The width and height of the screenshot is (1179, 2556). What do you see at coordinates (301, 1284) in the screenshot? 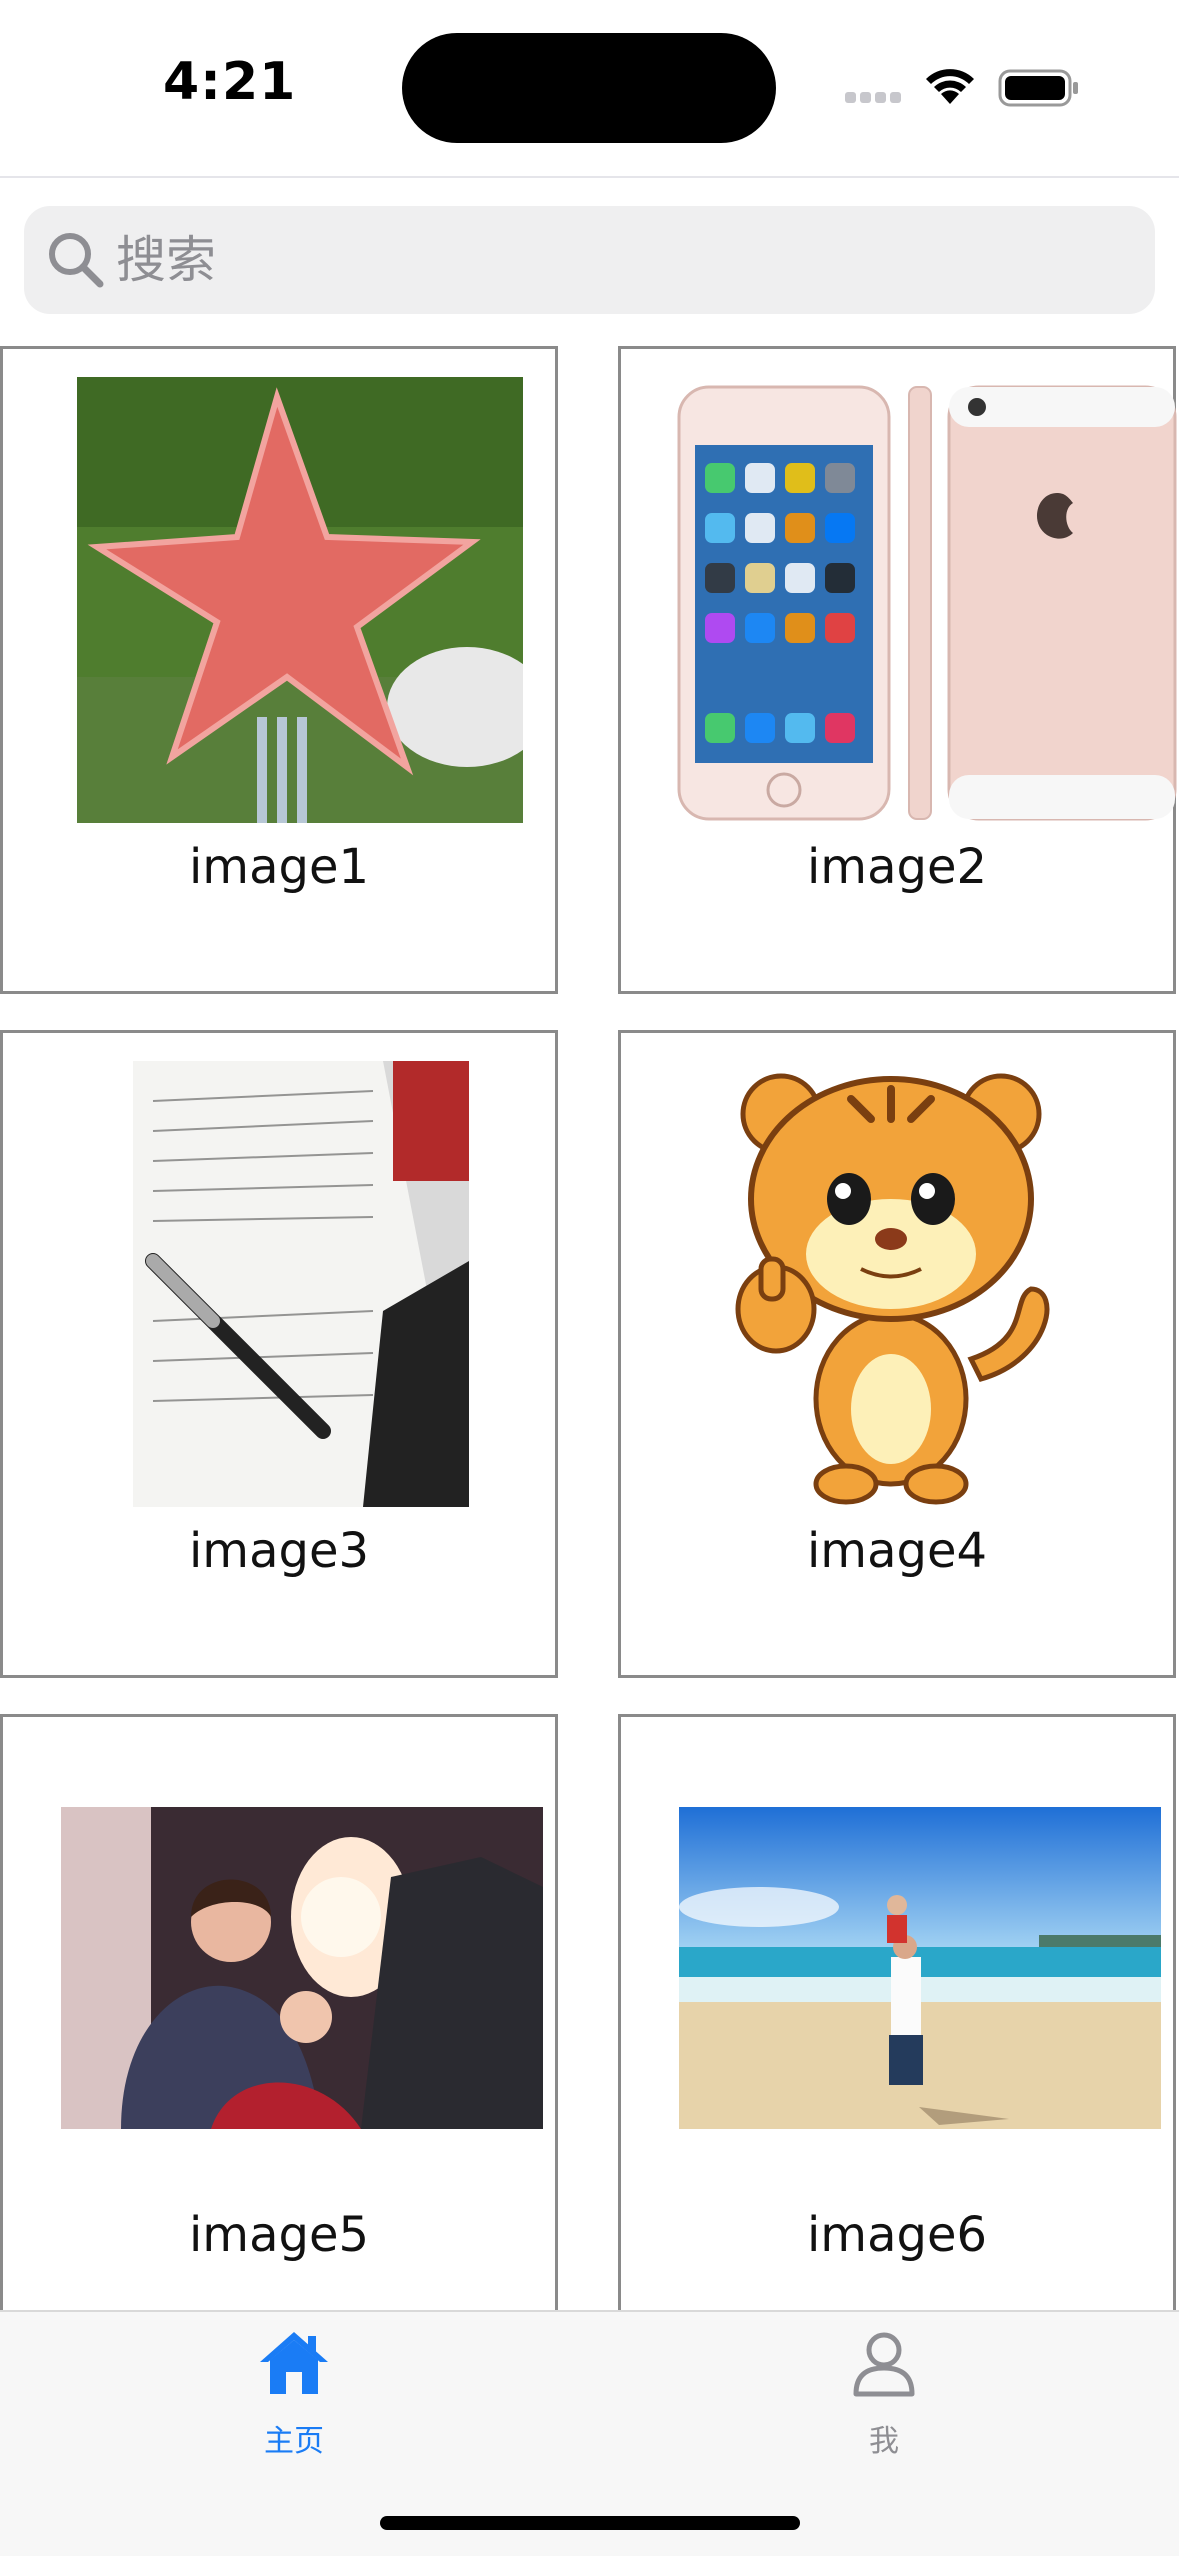
I see `image3-thumbnail` at bounding box center [301, 1284].